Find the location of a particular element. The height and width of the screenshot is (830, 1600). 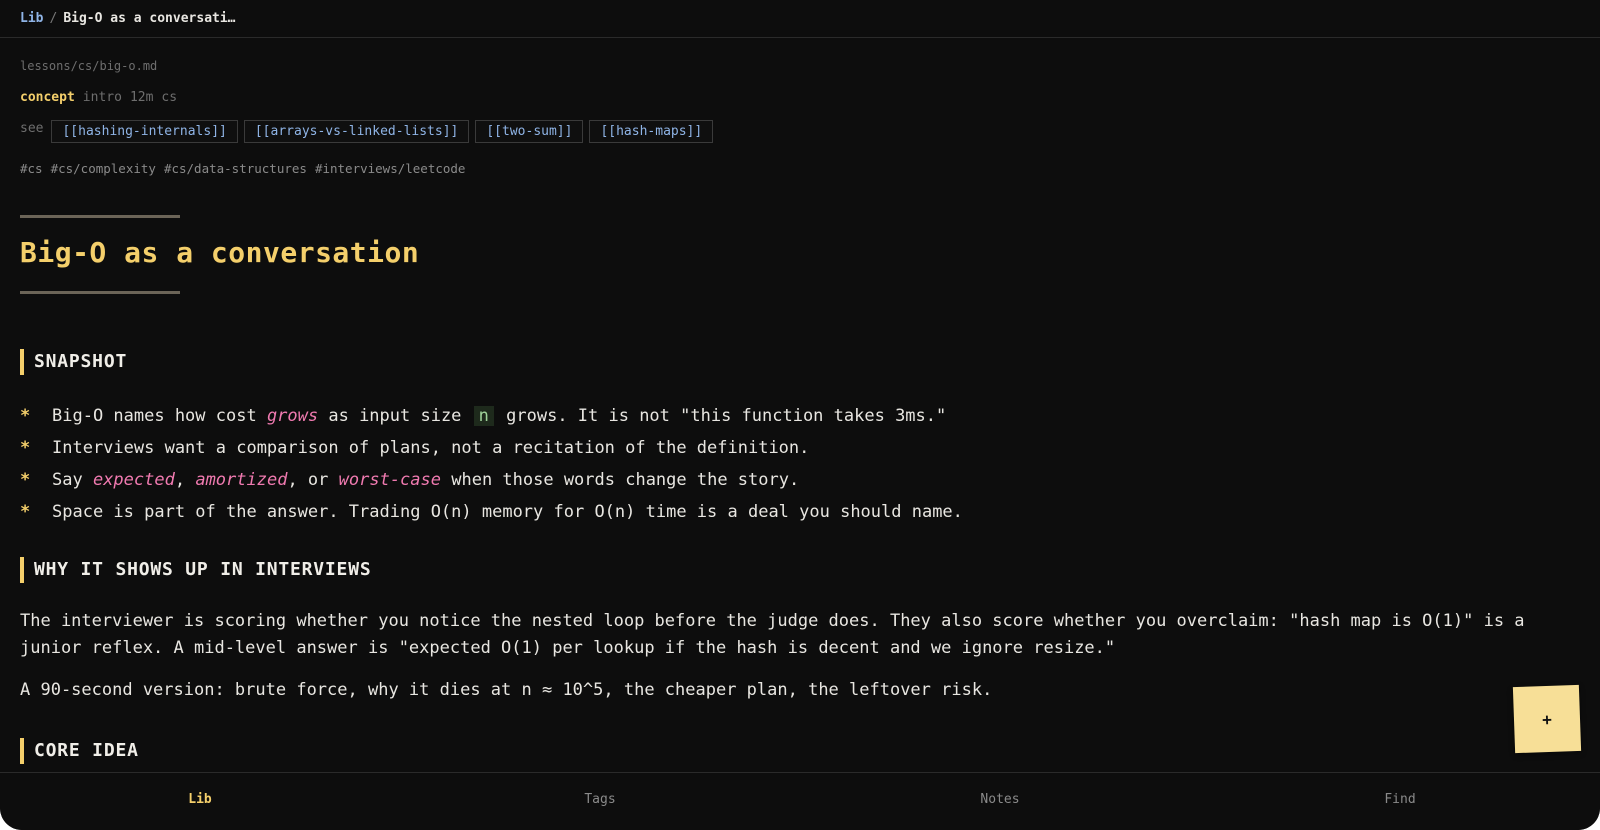

meta-kind: concept is located at coordinates (47, 97).